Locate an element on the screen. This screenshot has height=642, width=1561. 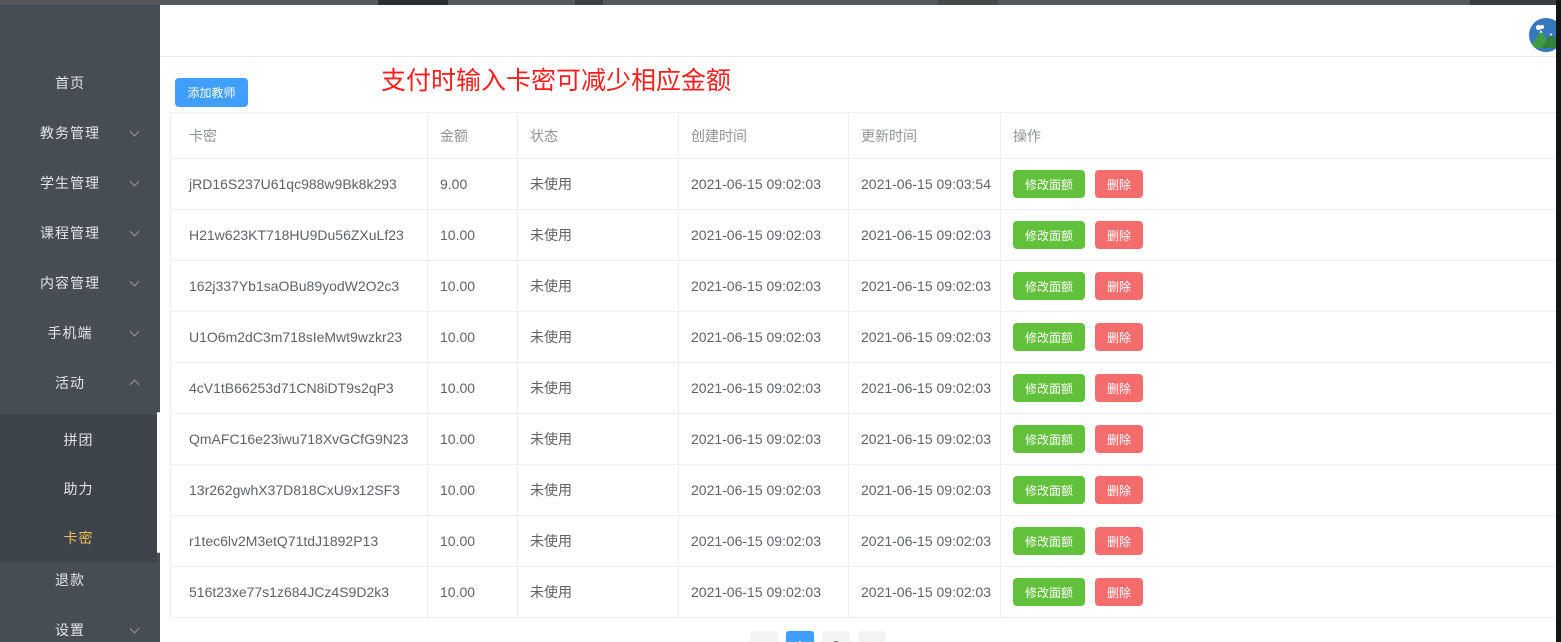
cell-card-key: 516t23xe77s1z684JCz4S9D2k3 is located at coordinates (299, 592).